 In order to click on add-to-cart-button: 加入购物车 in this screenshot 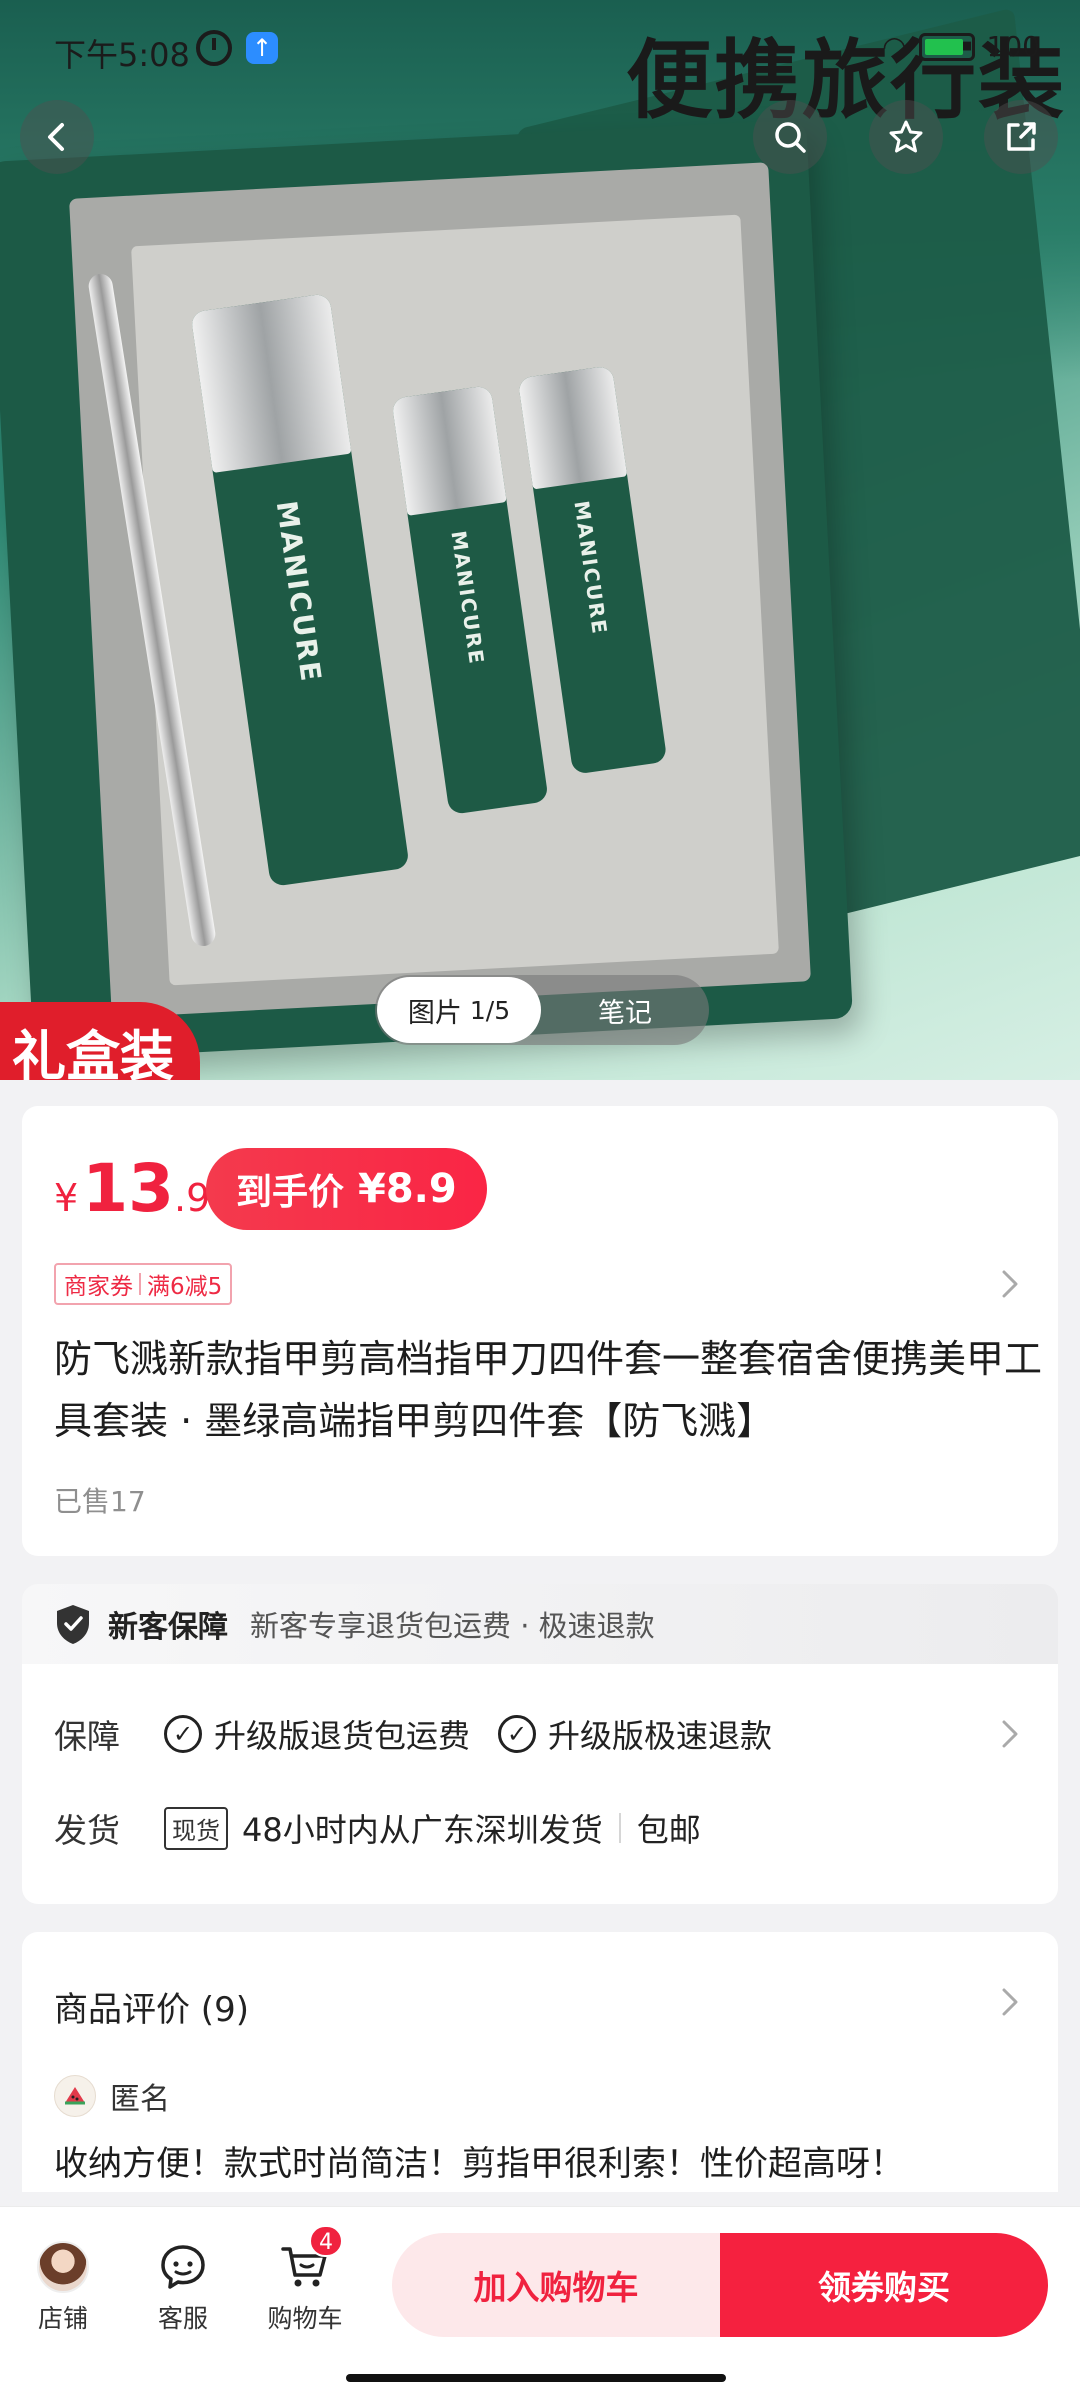, I will do `click(556, 2285)`.